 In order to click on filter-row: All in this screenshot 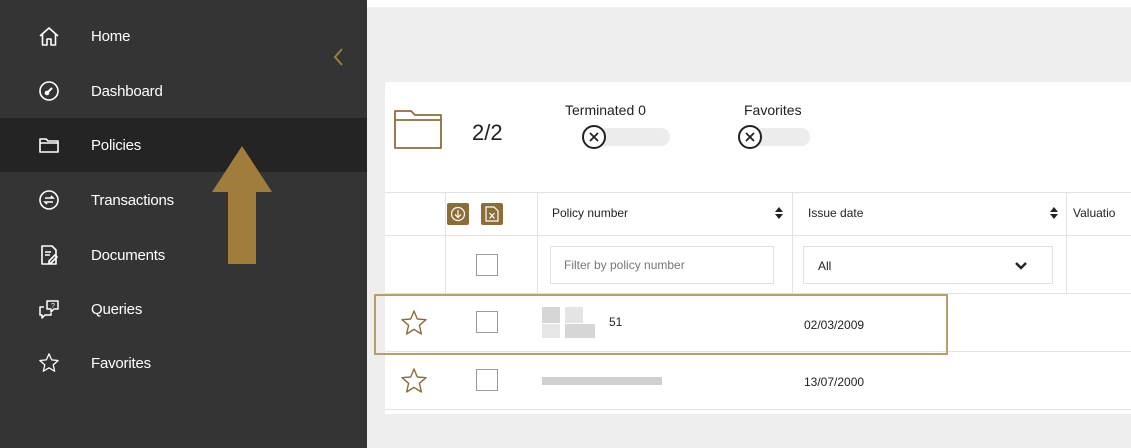, I will do `click(758, 265)`.